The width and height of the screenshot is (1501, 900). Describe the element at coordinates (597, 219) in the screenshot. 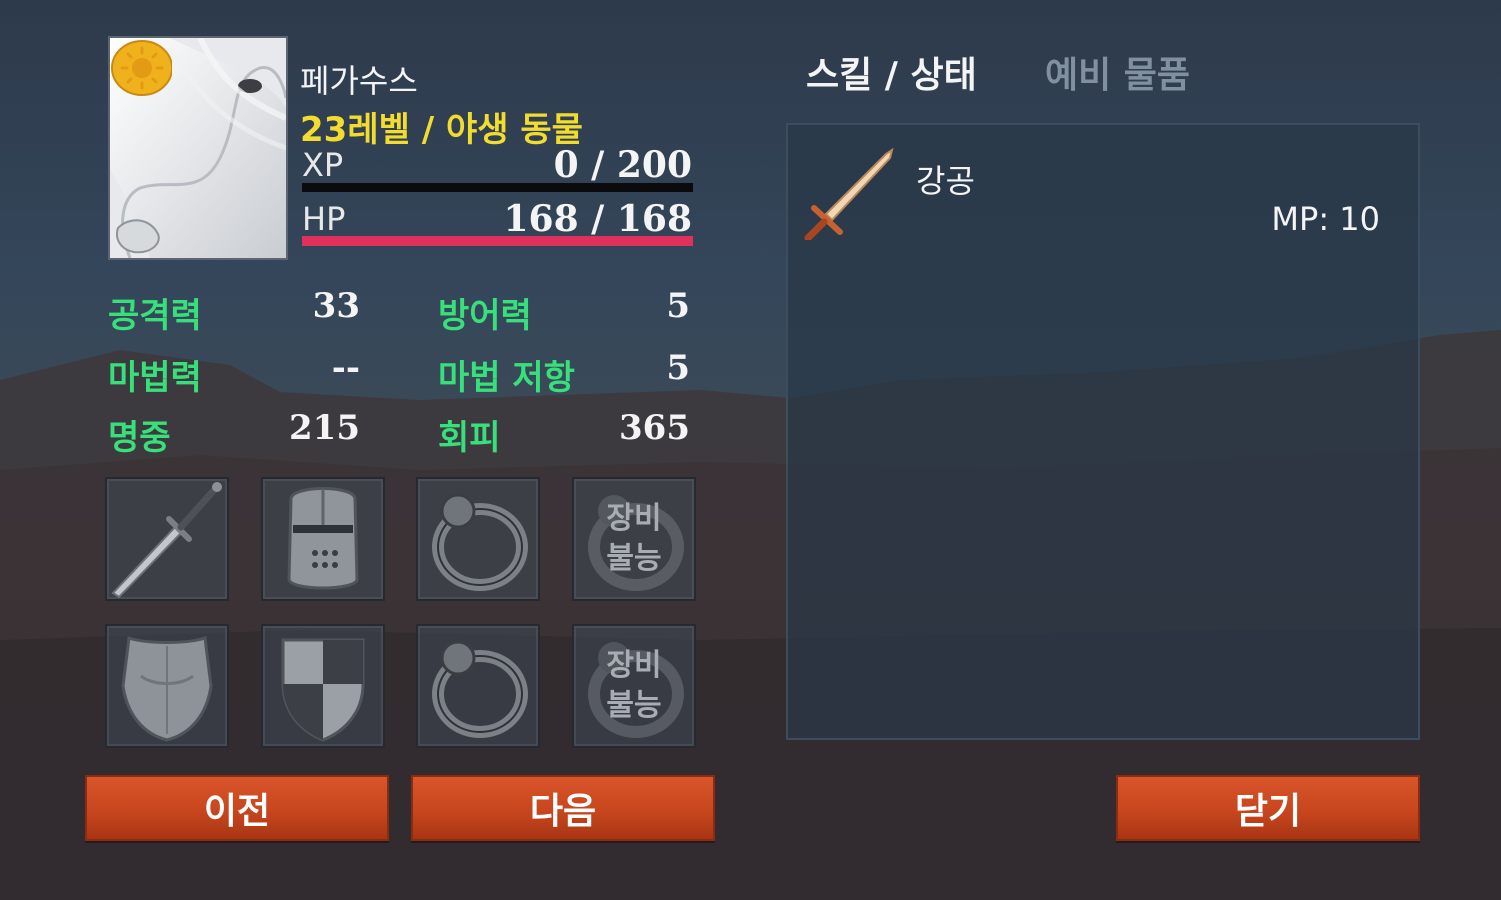

I see `hp-value: 168 / 168` at that location.